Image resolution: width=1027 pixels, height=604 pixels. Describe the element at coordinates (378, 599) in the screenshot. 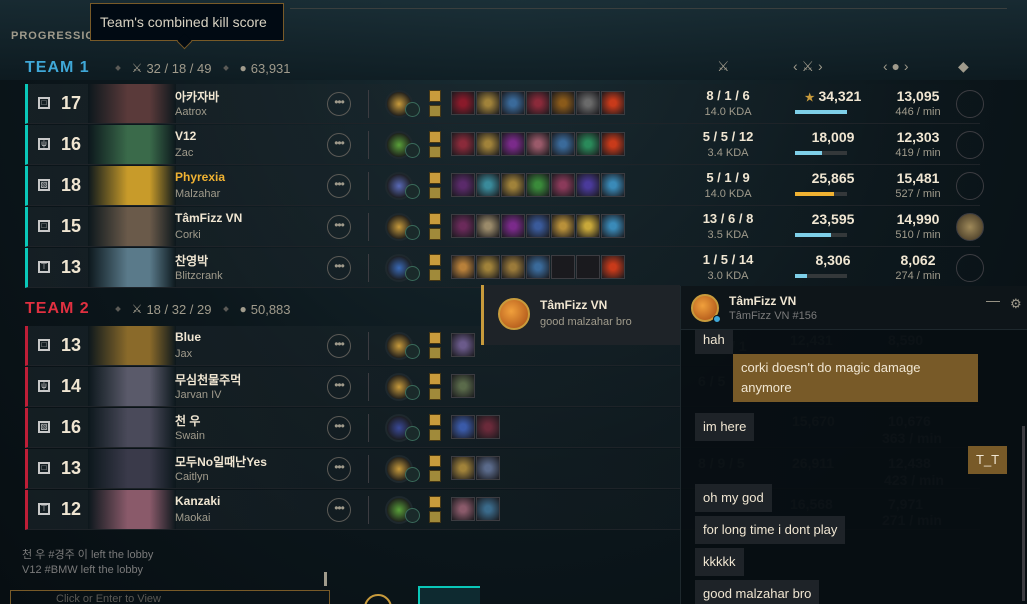

I see `play-again-button-edge` at that location.